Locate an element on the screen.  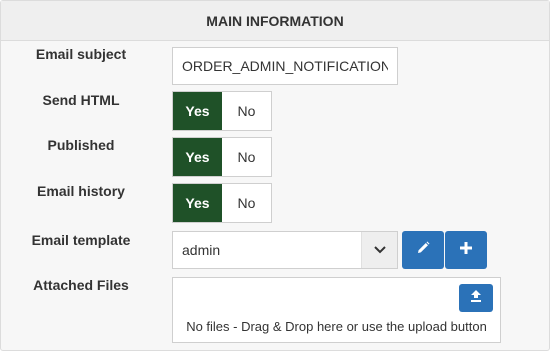
pencil-icon is located at coordinates (423, 250).